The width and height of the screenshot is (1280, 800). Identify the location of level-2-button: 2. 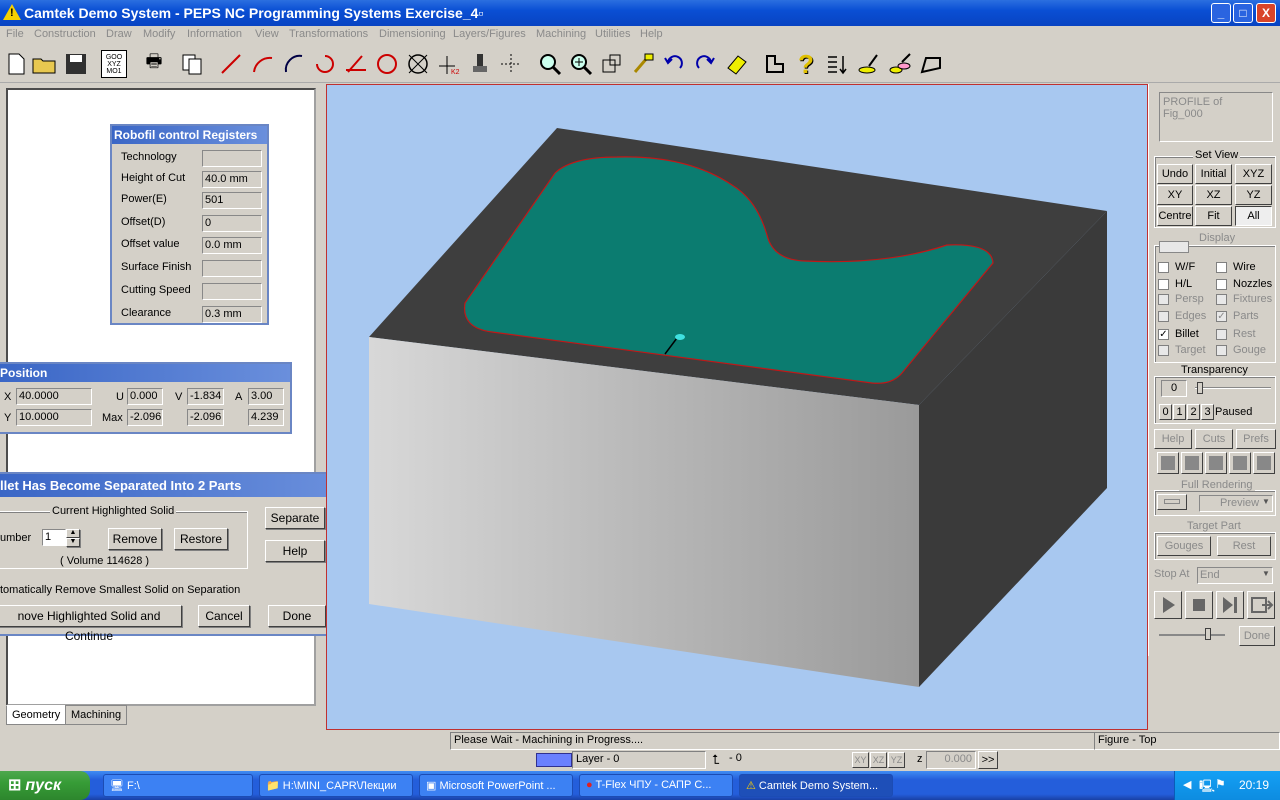
(1193, 412).